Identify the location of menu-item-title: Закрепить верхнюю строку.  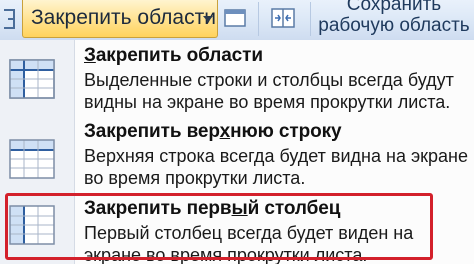
(213, 132).